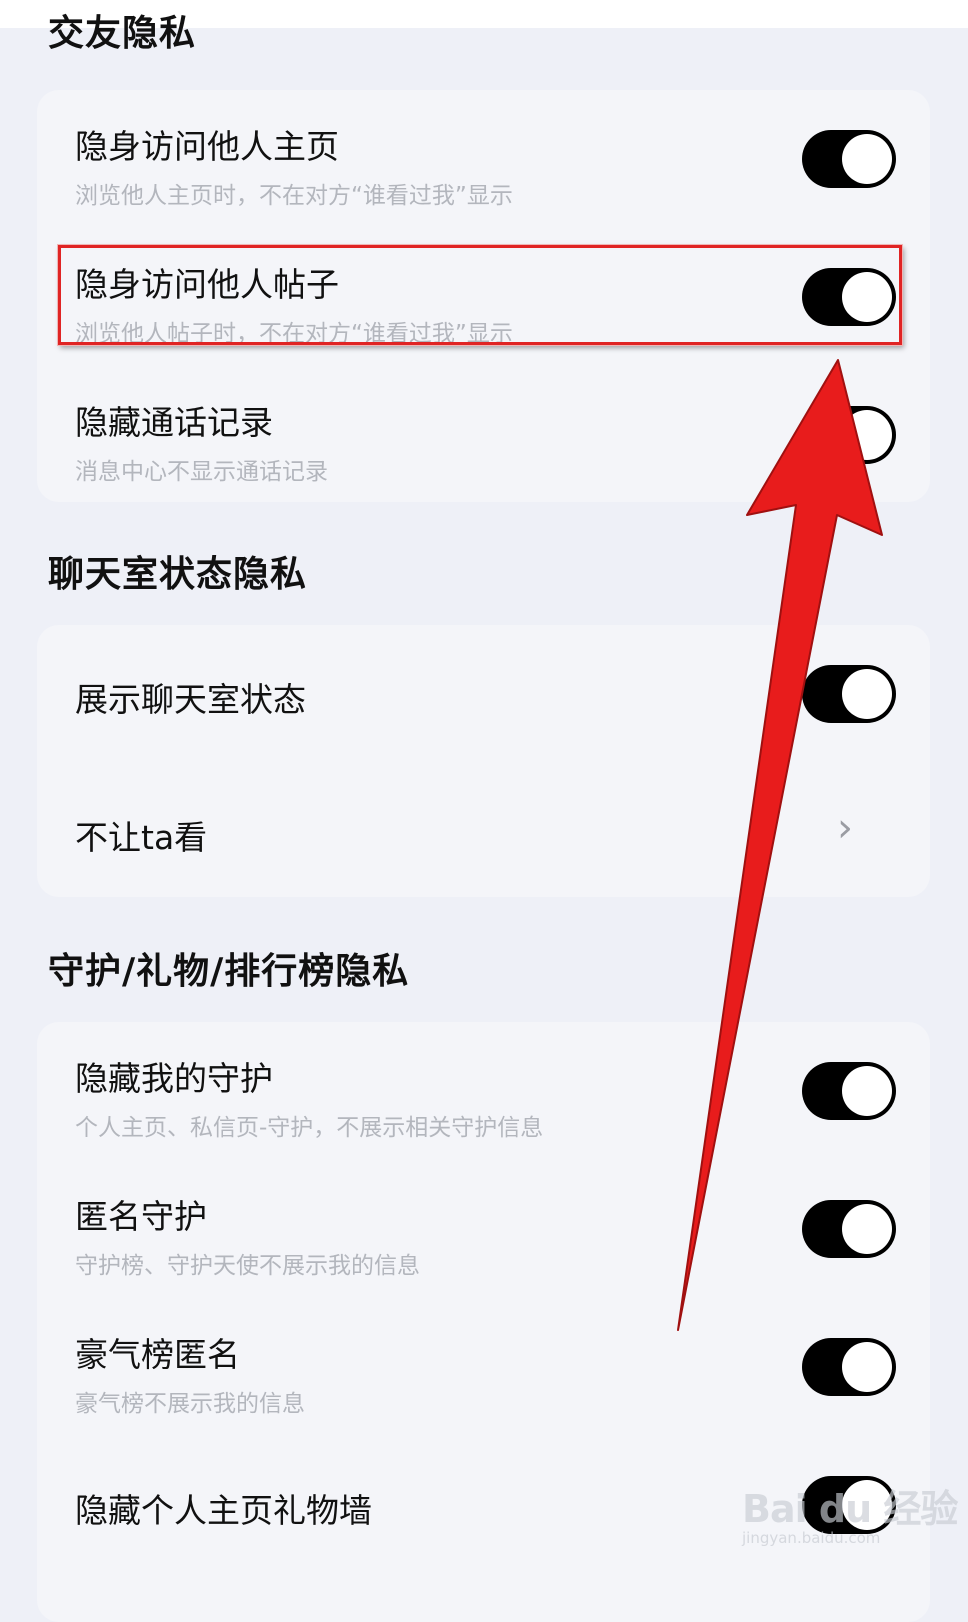  I want to click on watermark-sub: jingyan.baidu.com, so click(811, 1538).